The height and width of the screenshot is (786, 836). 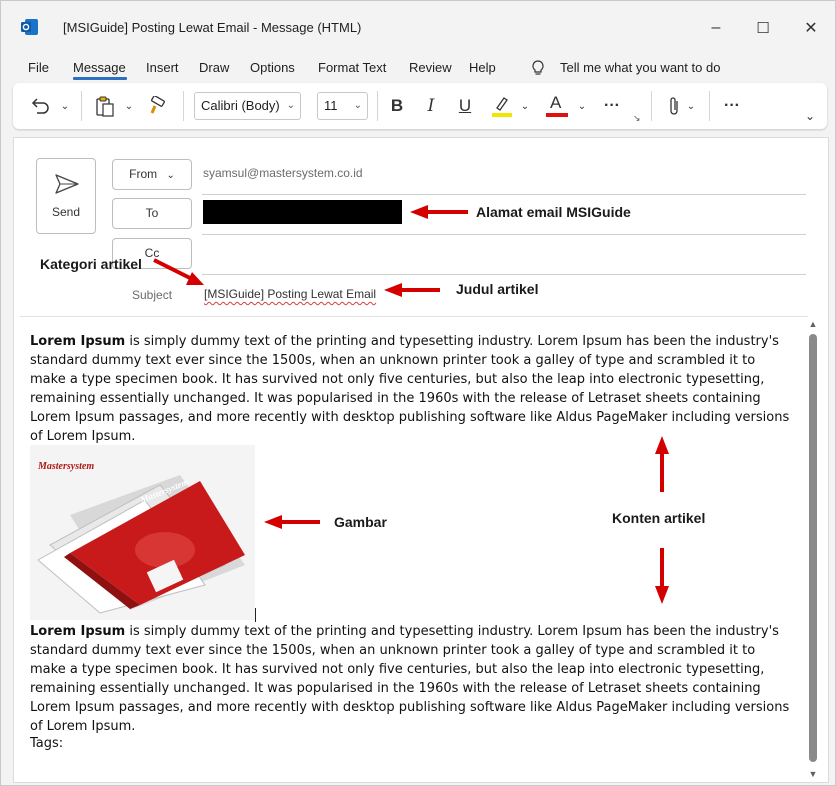 What do you see at coordinates (659, 518) in the screenshot?
I see `annotation-content: Konten artikel` at bounding box center [659, 518].